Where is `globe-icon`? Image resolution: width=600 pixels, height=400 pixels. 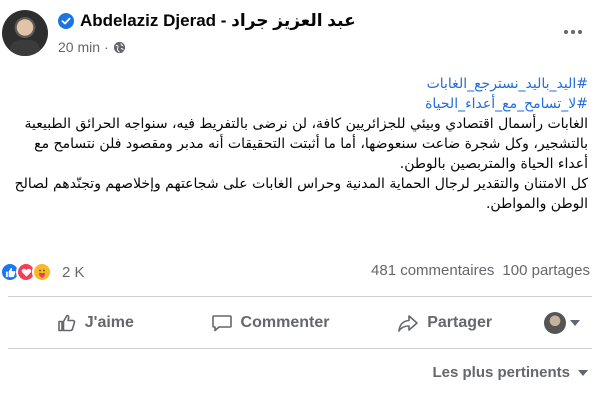 globe-icon is located at coordinates (119, 47).